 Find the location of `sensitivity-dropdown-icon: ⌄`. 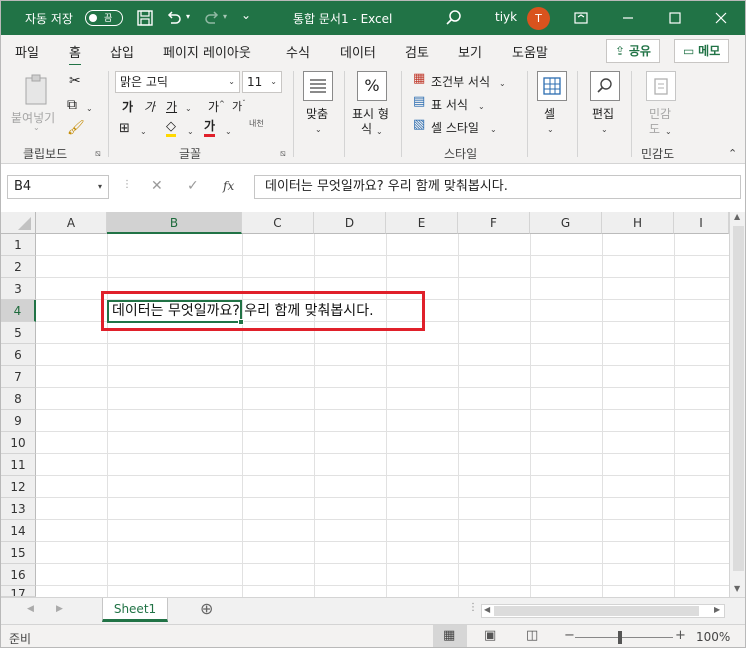

sensitivity-dropdown-icon: ⌄ is located at coordinates (668, 130).